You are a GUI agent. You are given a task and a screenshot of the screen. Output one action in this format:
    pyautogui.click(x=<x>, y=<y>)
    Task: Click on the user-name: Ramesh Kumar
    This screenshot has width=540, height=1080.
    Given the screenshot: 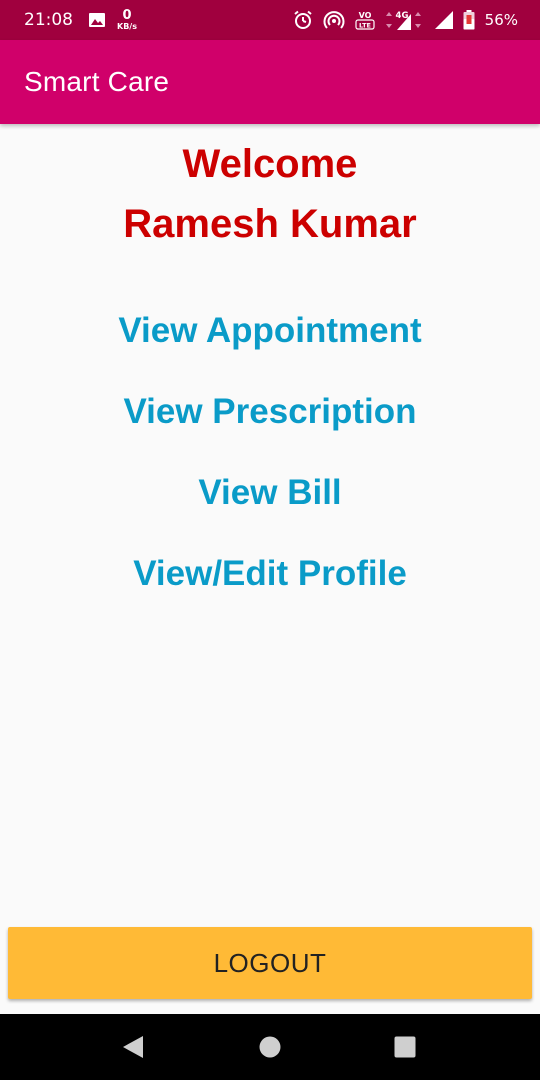 What is the action you would take?
    pyautogui.click(x=270, y=224)
    